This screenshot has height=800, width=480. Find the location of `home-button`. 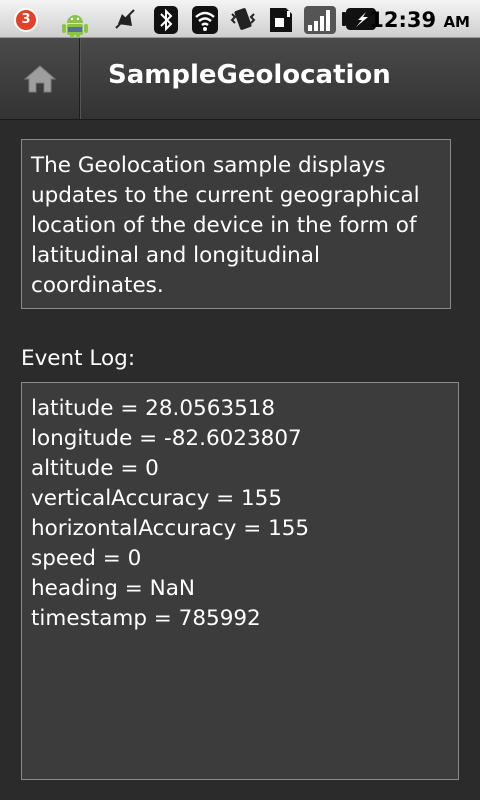

home-button is located at coordinates (40, 78).